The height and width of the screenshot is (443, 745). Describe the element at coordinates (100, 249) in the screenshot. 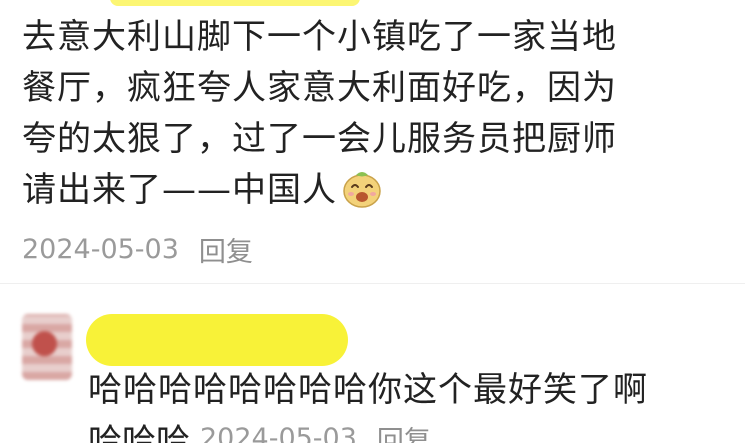

I see `comment-date: 2024-05-03` at that location.